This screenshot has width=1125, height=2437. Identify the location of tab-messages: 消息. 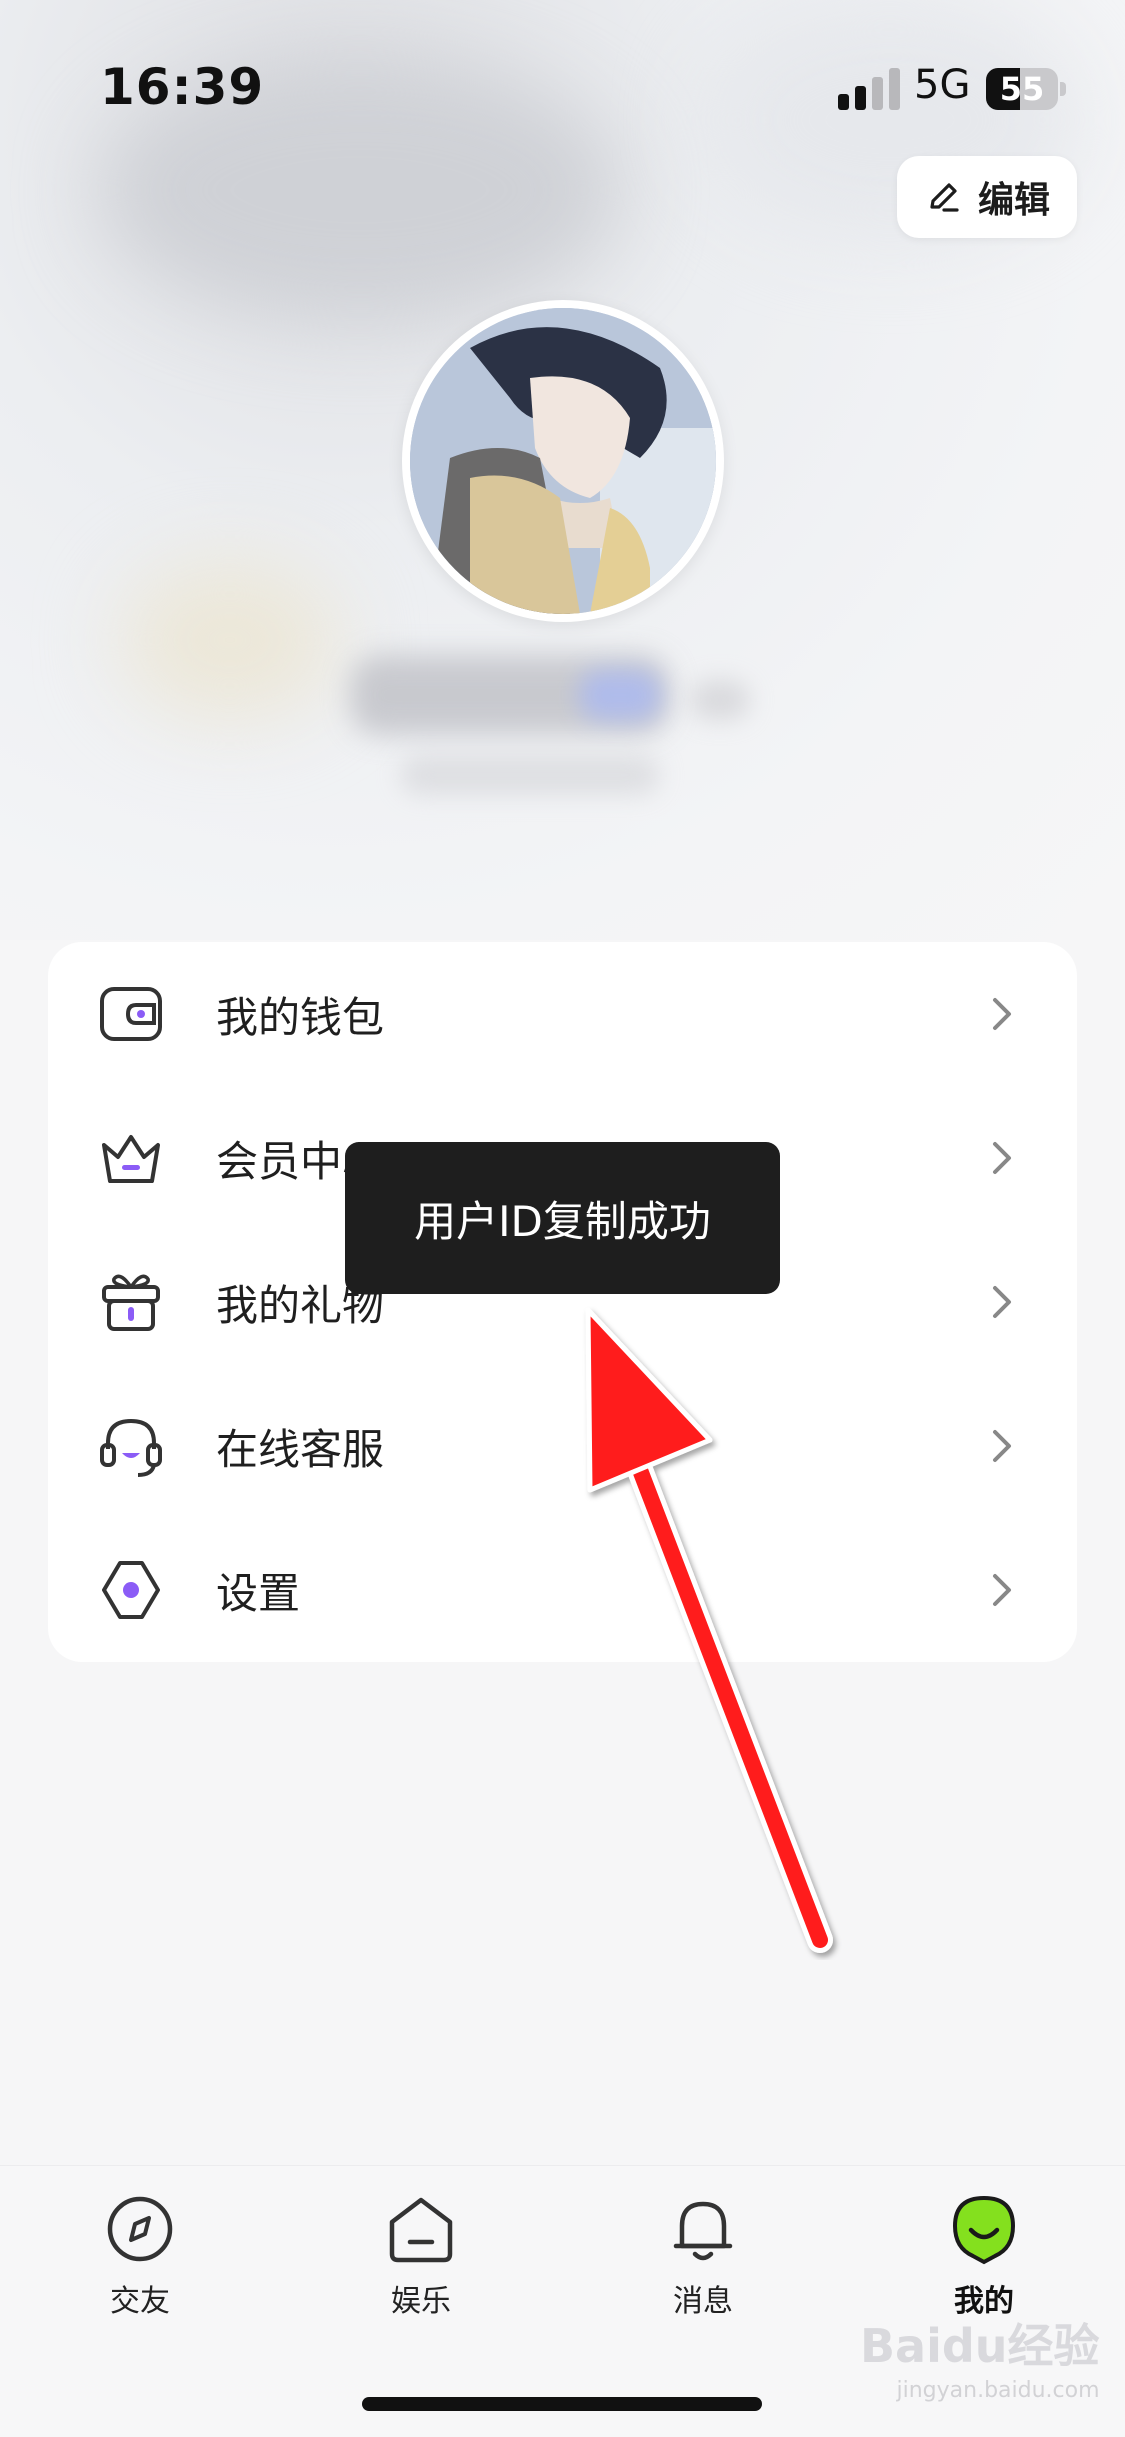
(703, 2262).